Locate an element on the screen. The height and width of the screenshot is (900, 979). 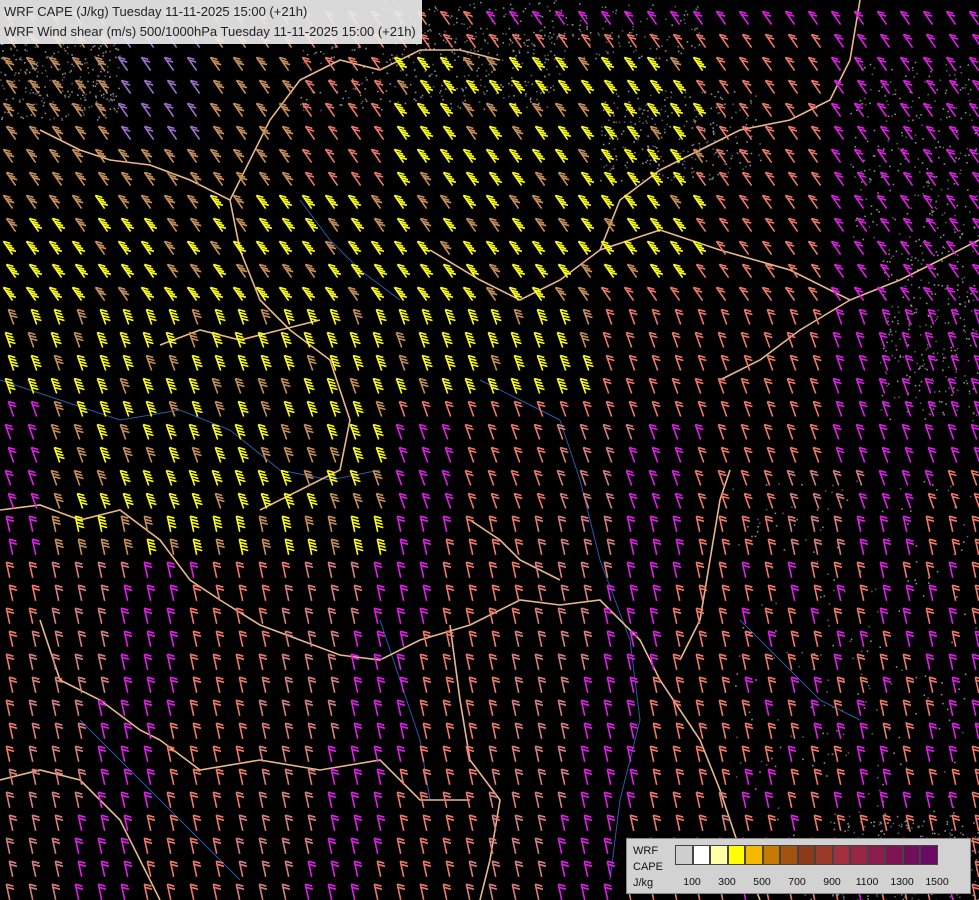
country-border is located at coordinates (100, 680).